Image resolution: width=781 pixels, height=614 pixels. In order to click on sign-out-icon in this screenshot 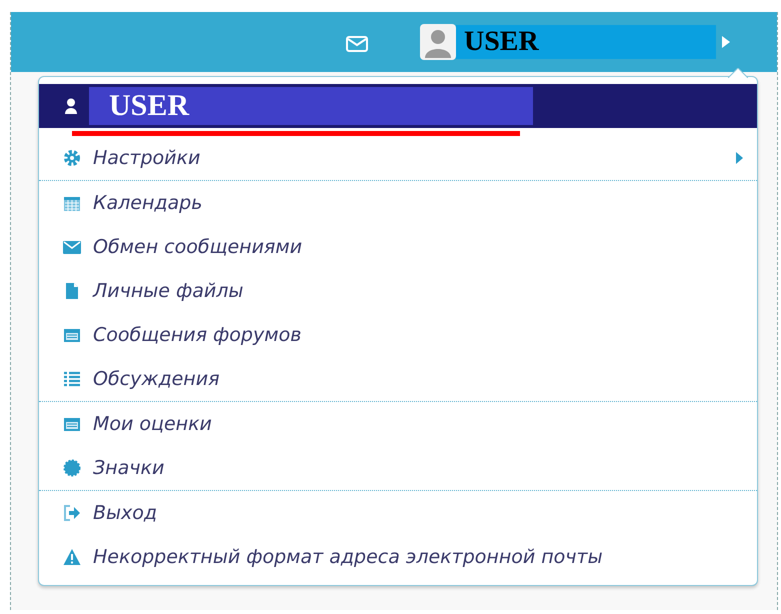, I will do `click(72, 513)`.